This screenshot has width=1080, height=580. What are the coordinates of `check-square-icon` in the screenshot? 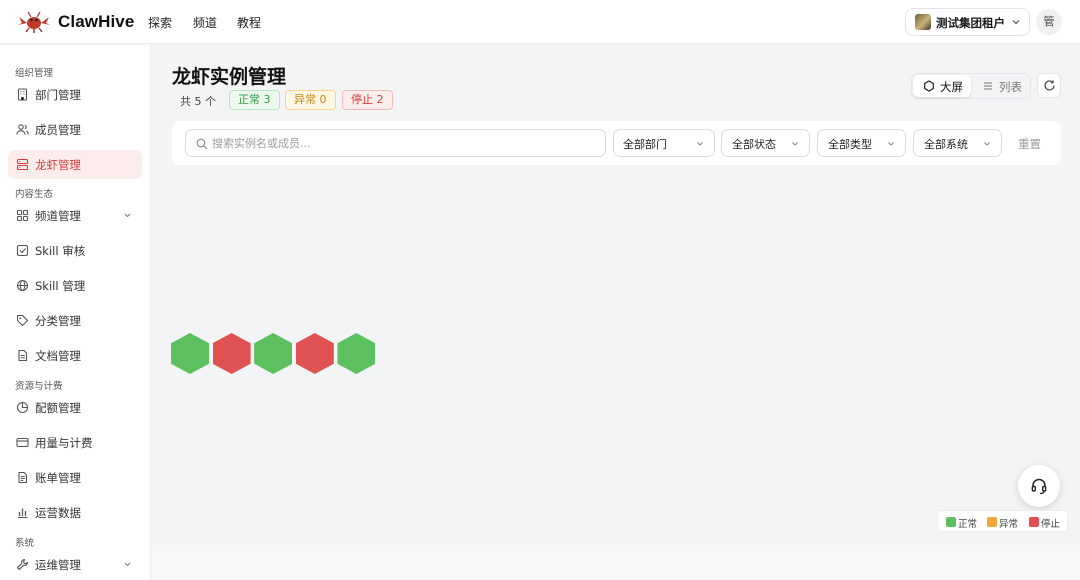 It's located at (22, 250).